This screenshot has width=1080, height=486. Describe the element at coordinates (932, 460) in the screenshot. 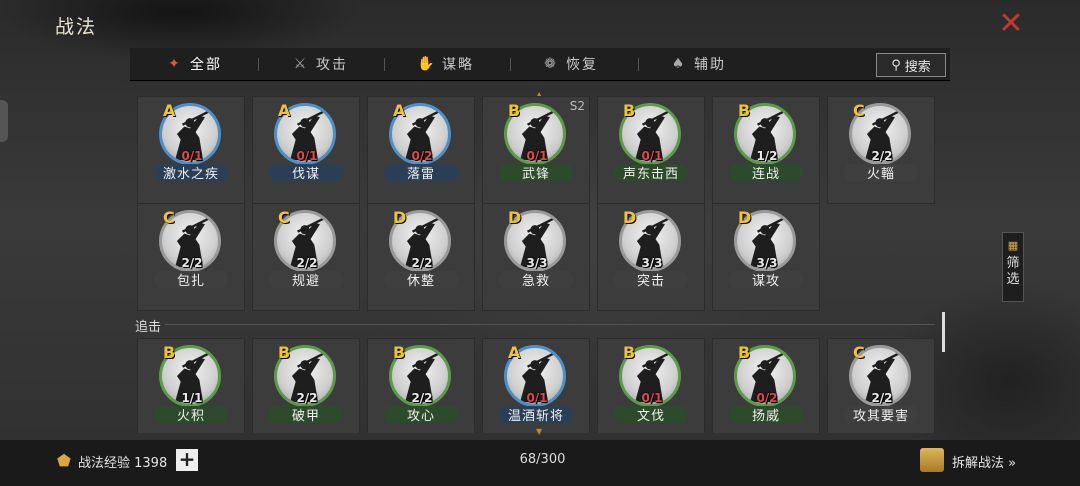

I see `disassemble-icon` at that location.